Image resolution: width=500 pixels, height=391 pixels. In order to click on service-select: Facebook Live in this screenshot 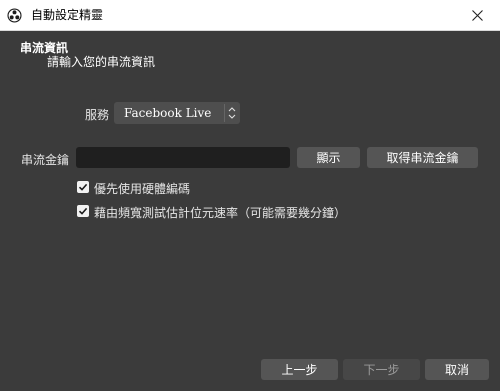, I will do `click(177, 113)`.